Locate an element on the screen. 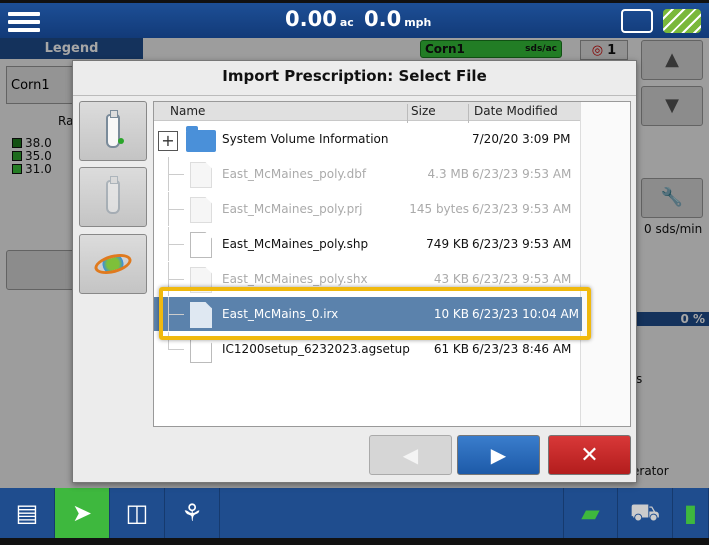  document-icon: ▤ is located at coordinates (27, 513).